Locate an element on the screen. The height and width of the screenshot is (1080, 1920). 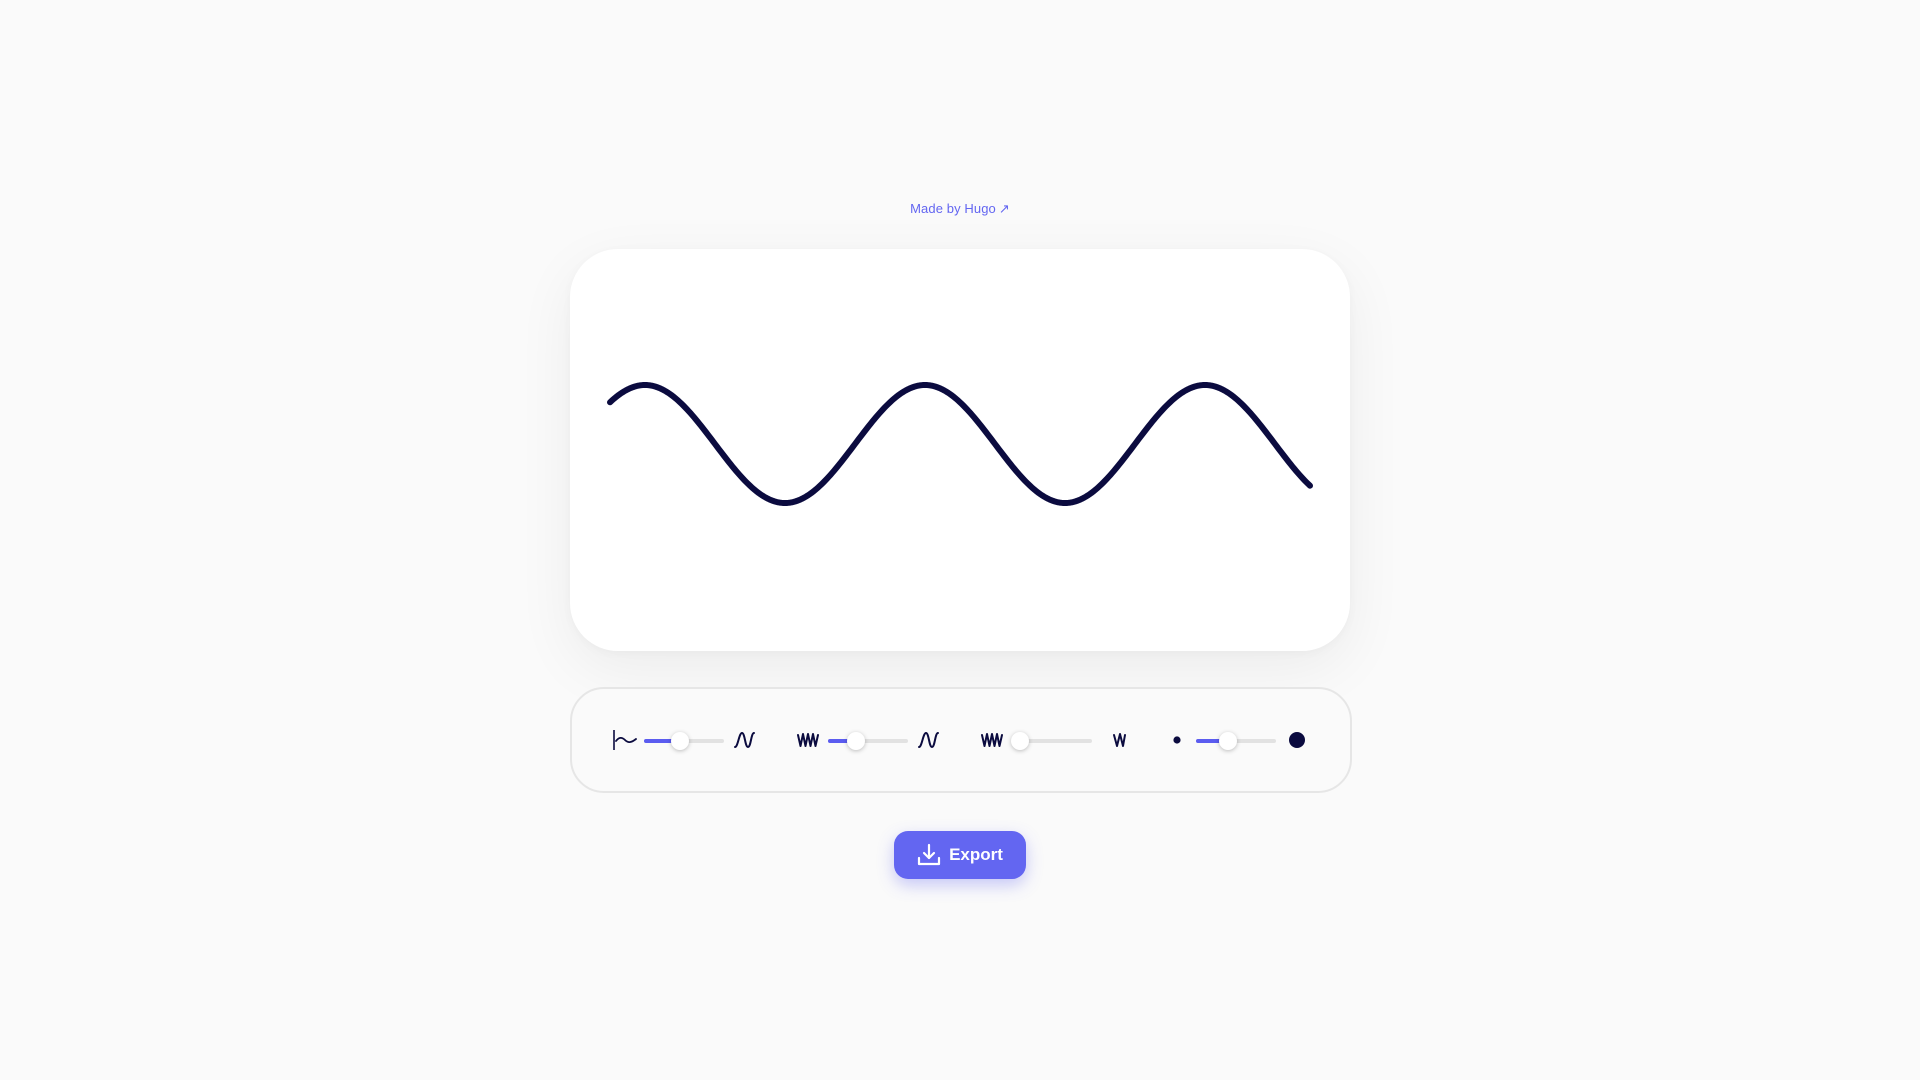
large-dot-icon is located at coordinates (1297, 740).